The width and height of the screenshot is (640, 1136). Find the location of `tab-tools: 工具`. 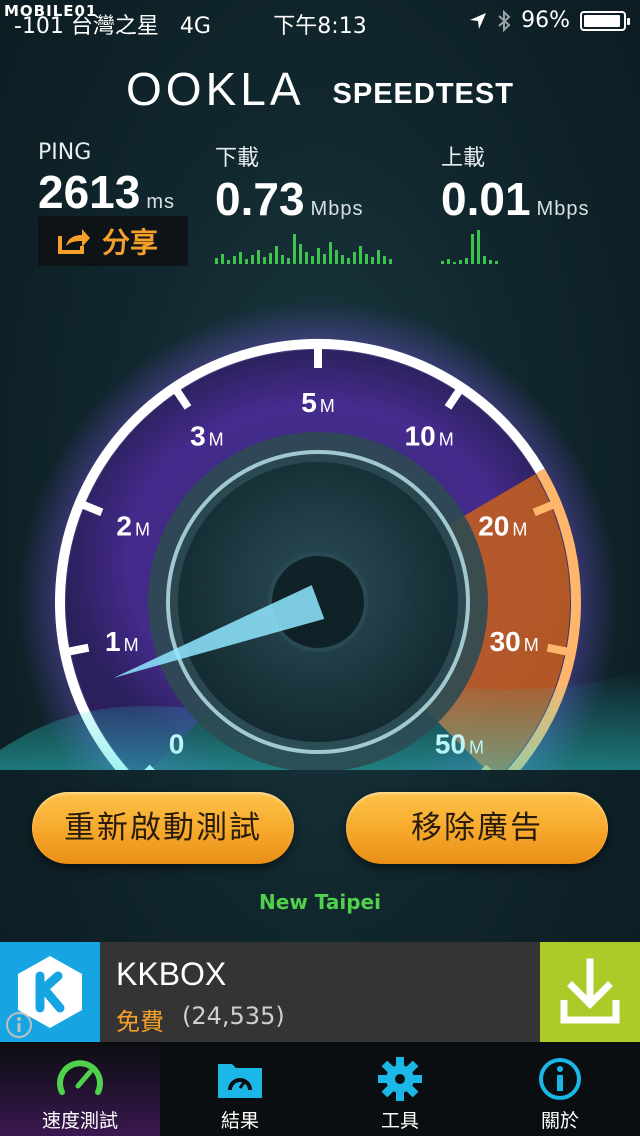

tab-tools: 工具 is located at coordinates (400, 1089).